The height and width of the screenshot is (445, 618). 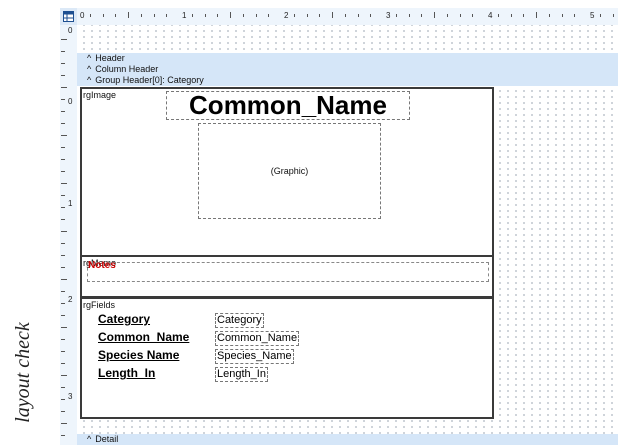 I want to click on region-name-label: rgImage, so click(x=100, y=95).